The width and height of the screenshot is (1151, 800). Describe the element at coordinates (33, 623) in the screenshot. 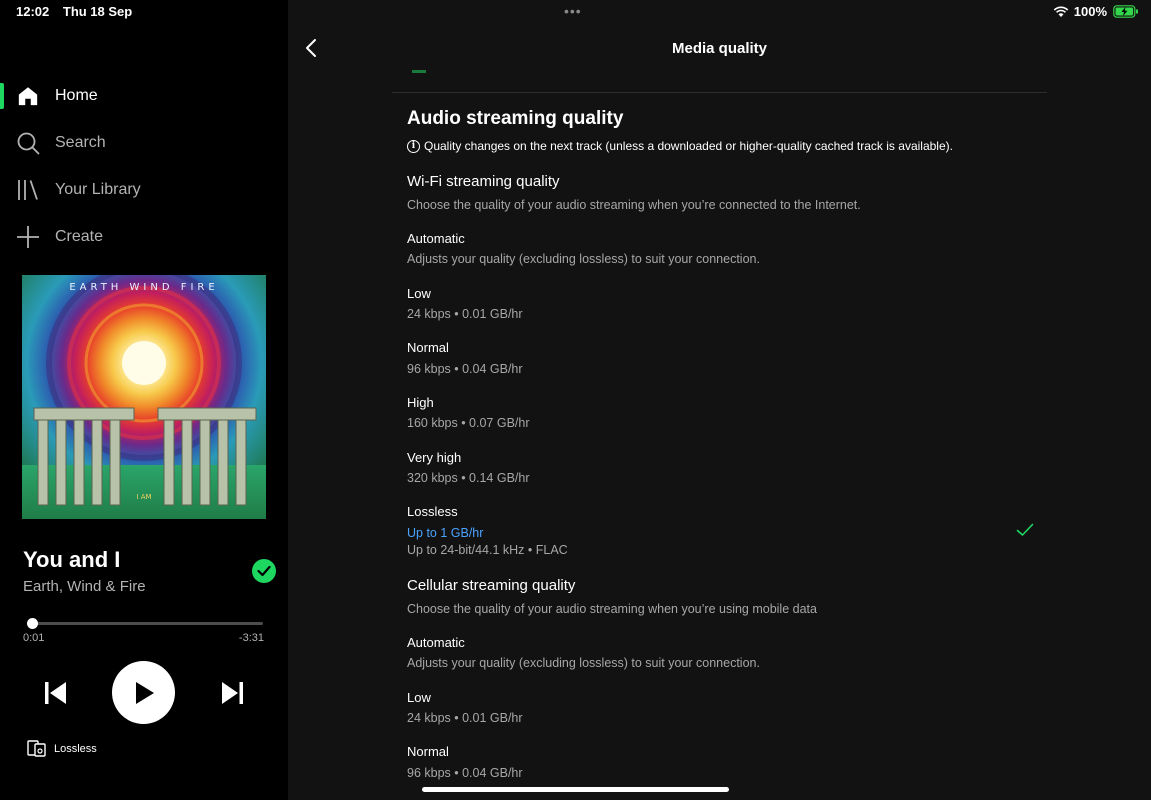

I see `progress-handle` at that location.